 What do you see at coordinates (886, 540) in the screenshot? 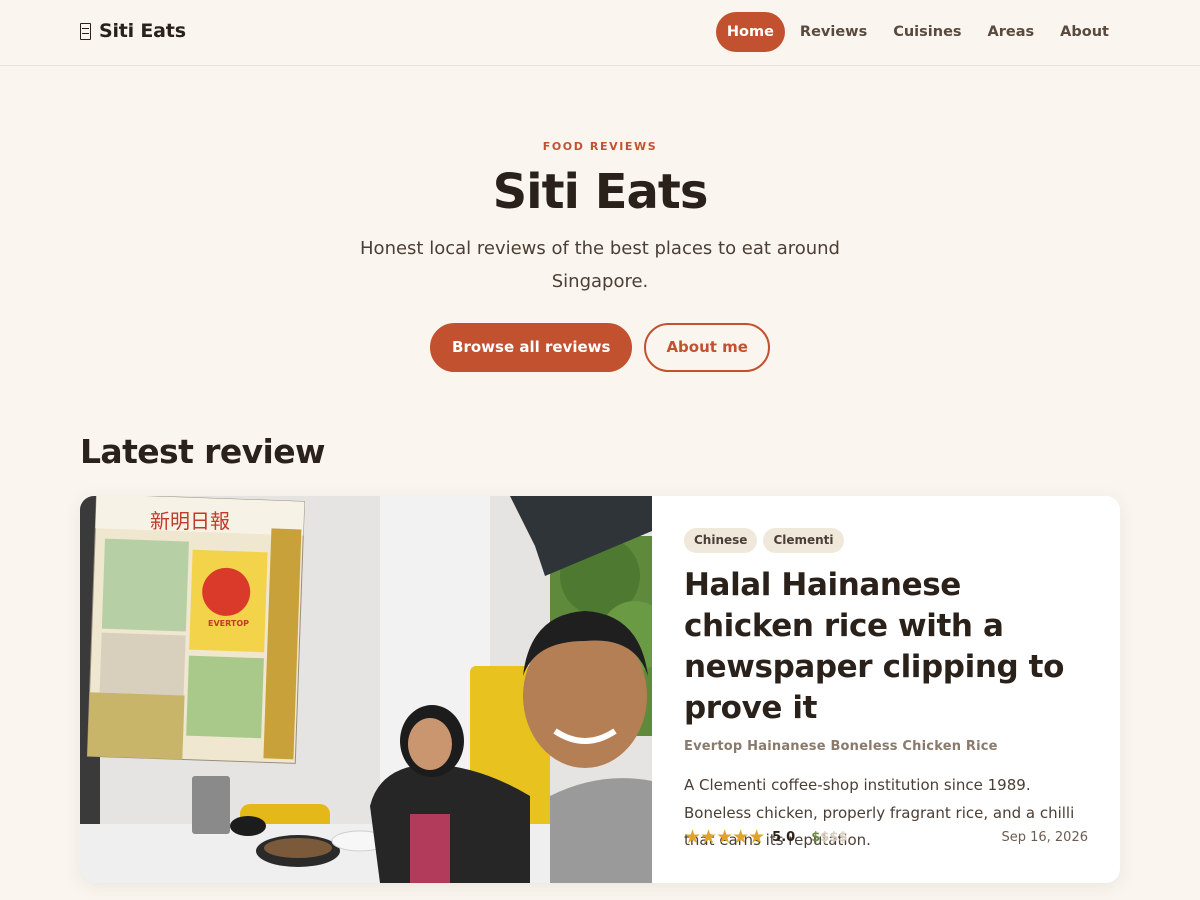
I see `review-tags: Chinese Clementi` at bounding box center [886, 540].